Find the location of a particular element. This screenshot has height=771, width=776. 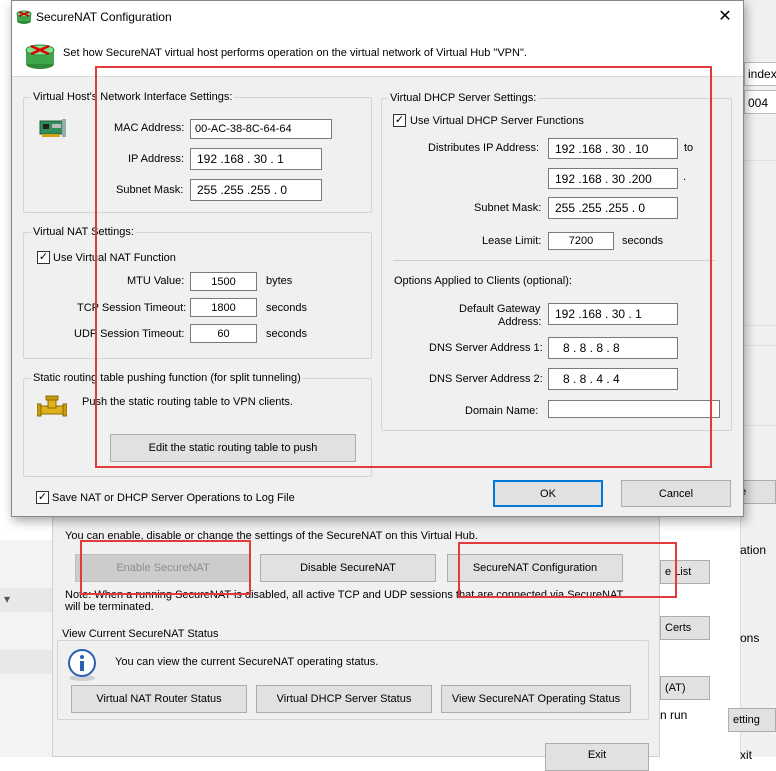

tab-index: index is located at coordinates (760, 74).